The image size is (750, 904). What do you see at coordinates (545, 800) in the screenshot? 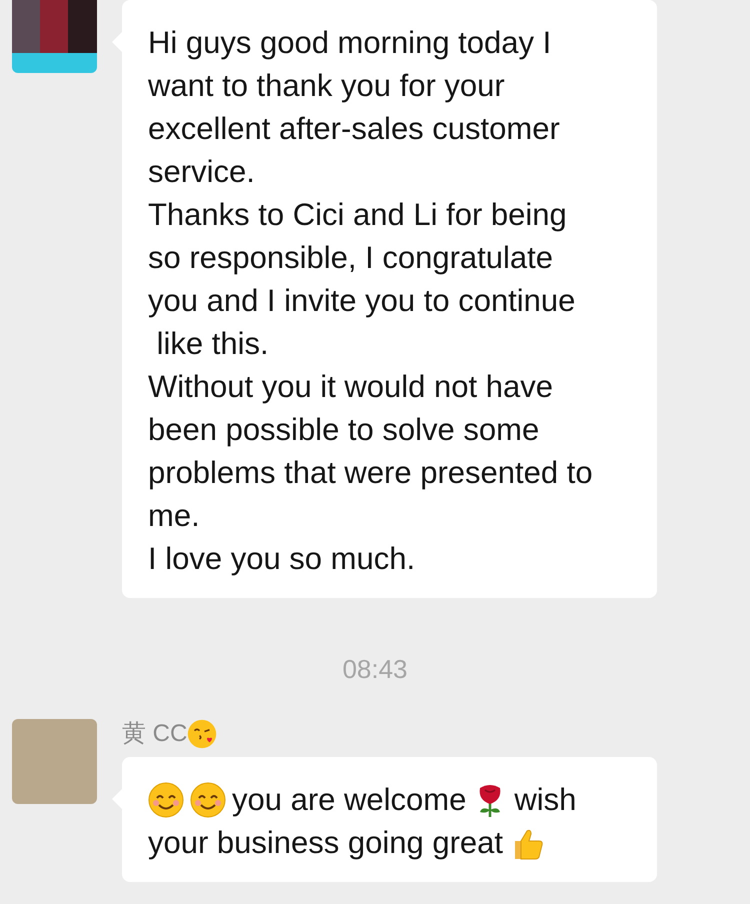
I see `message-text: wish` at bounding box center [545, 800].